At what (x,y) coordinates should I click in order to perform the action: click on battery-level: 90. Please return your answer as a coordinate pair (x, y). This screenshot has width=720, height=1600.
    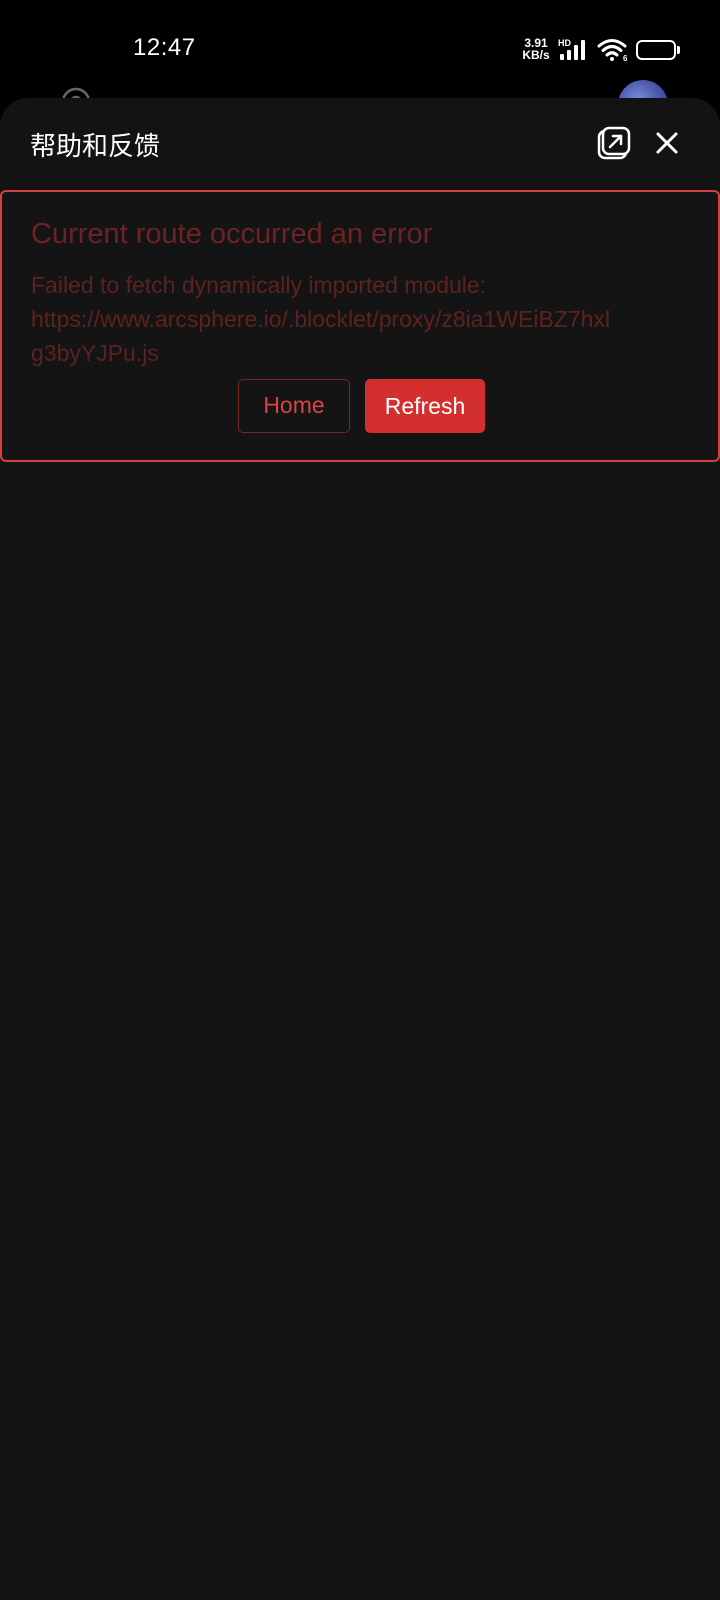
    Looking at the image, I should click on (656, 49).